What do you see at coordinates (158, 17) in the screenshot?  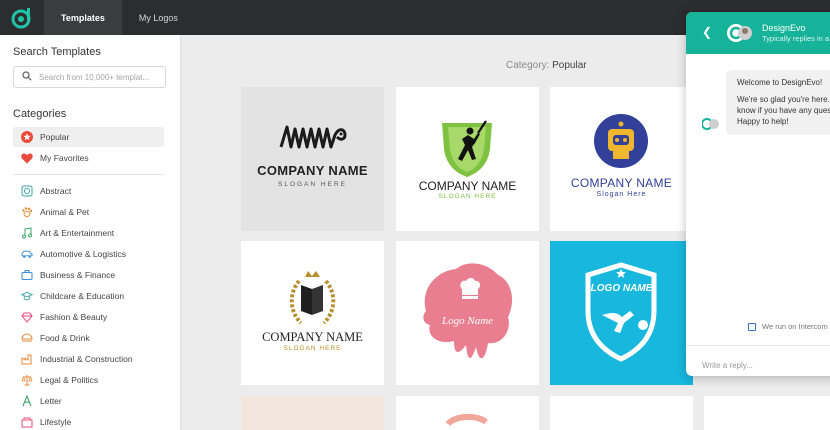 I see `tab-my-logos: My Logos` at bounding box center [158, 17].